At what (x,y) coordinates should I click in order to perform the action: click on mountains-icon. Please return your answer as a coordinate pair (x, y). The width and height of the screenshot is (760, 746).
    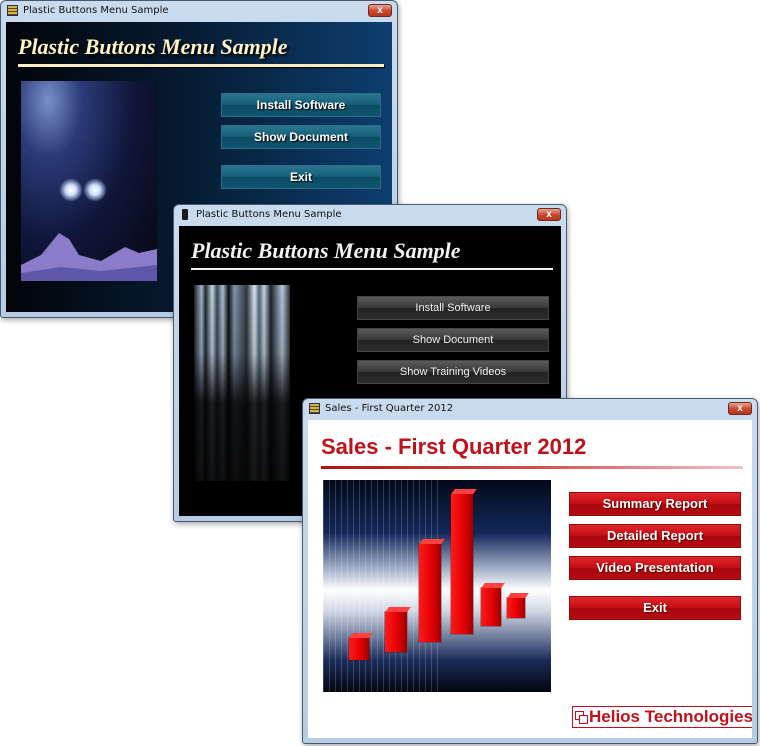
    Looking at the image, I should click on (89, 257).